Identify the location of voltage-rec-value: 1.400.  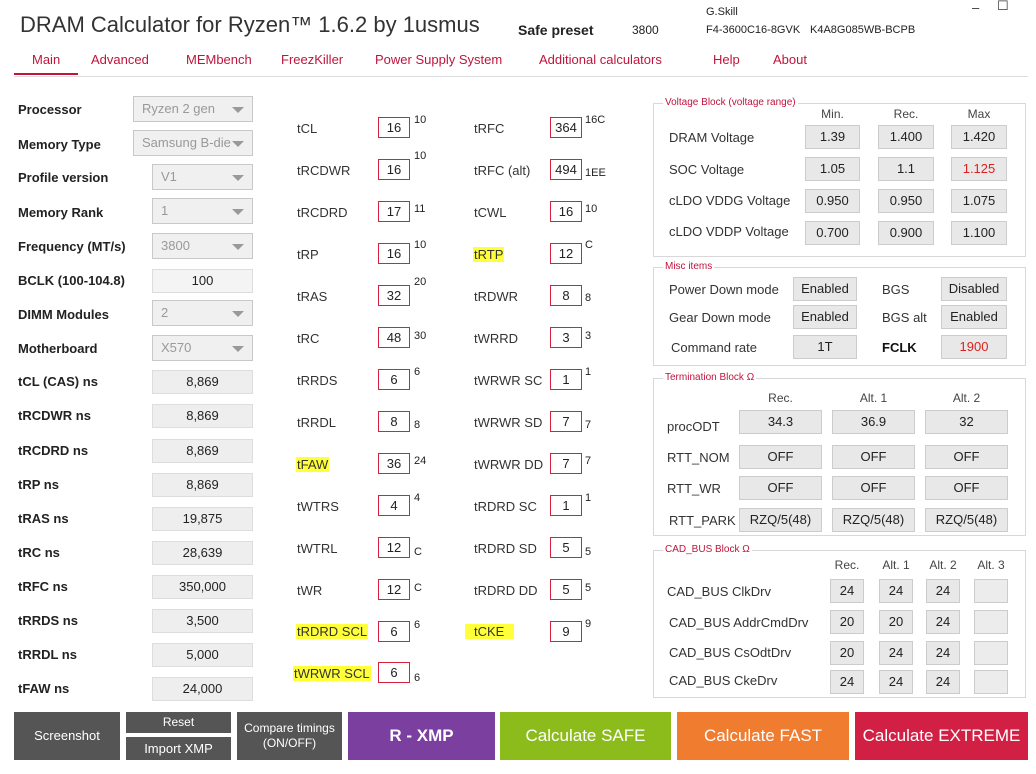
(906, 137).